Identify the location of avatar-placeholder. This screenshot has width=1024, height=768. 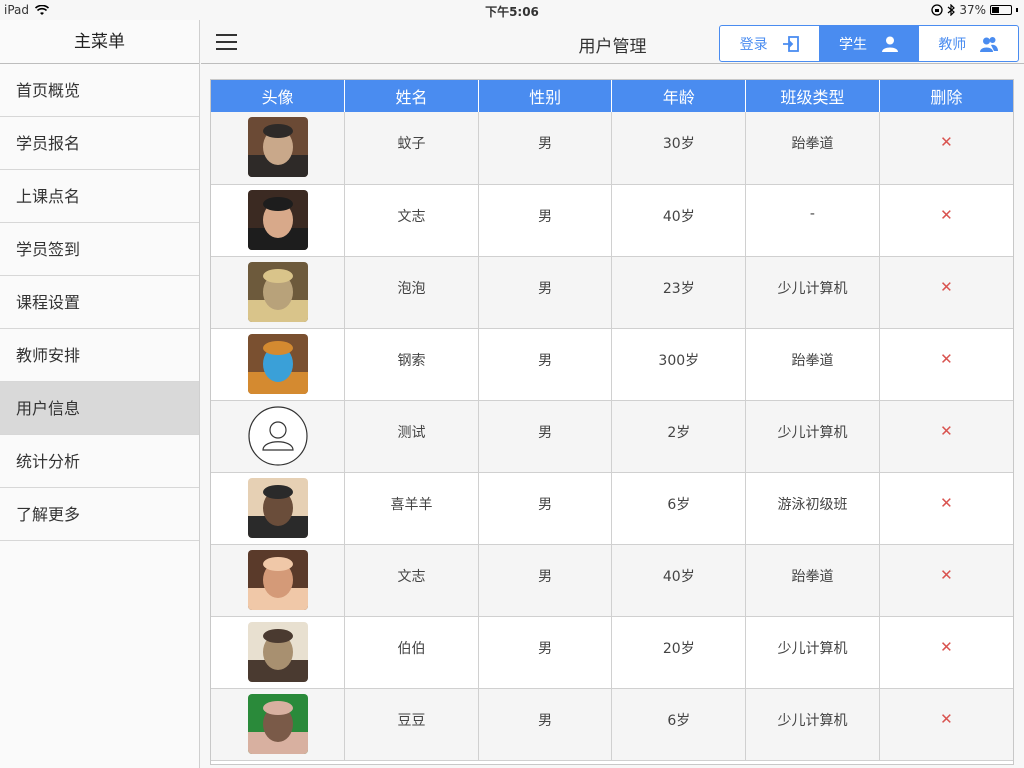
(277, 435).